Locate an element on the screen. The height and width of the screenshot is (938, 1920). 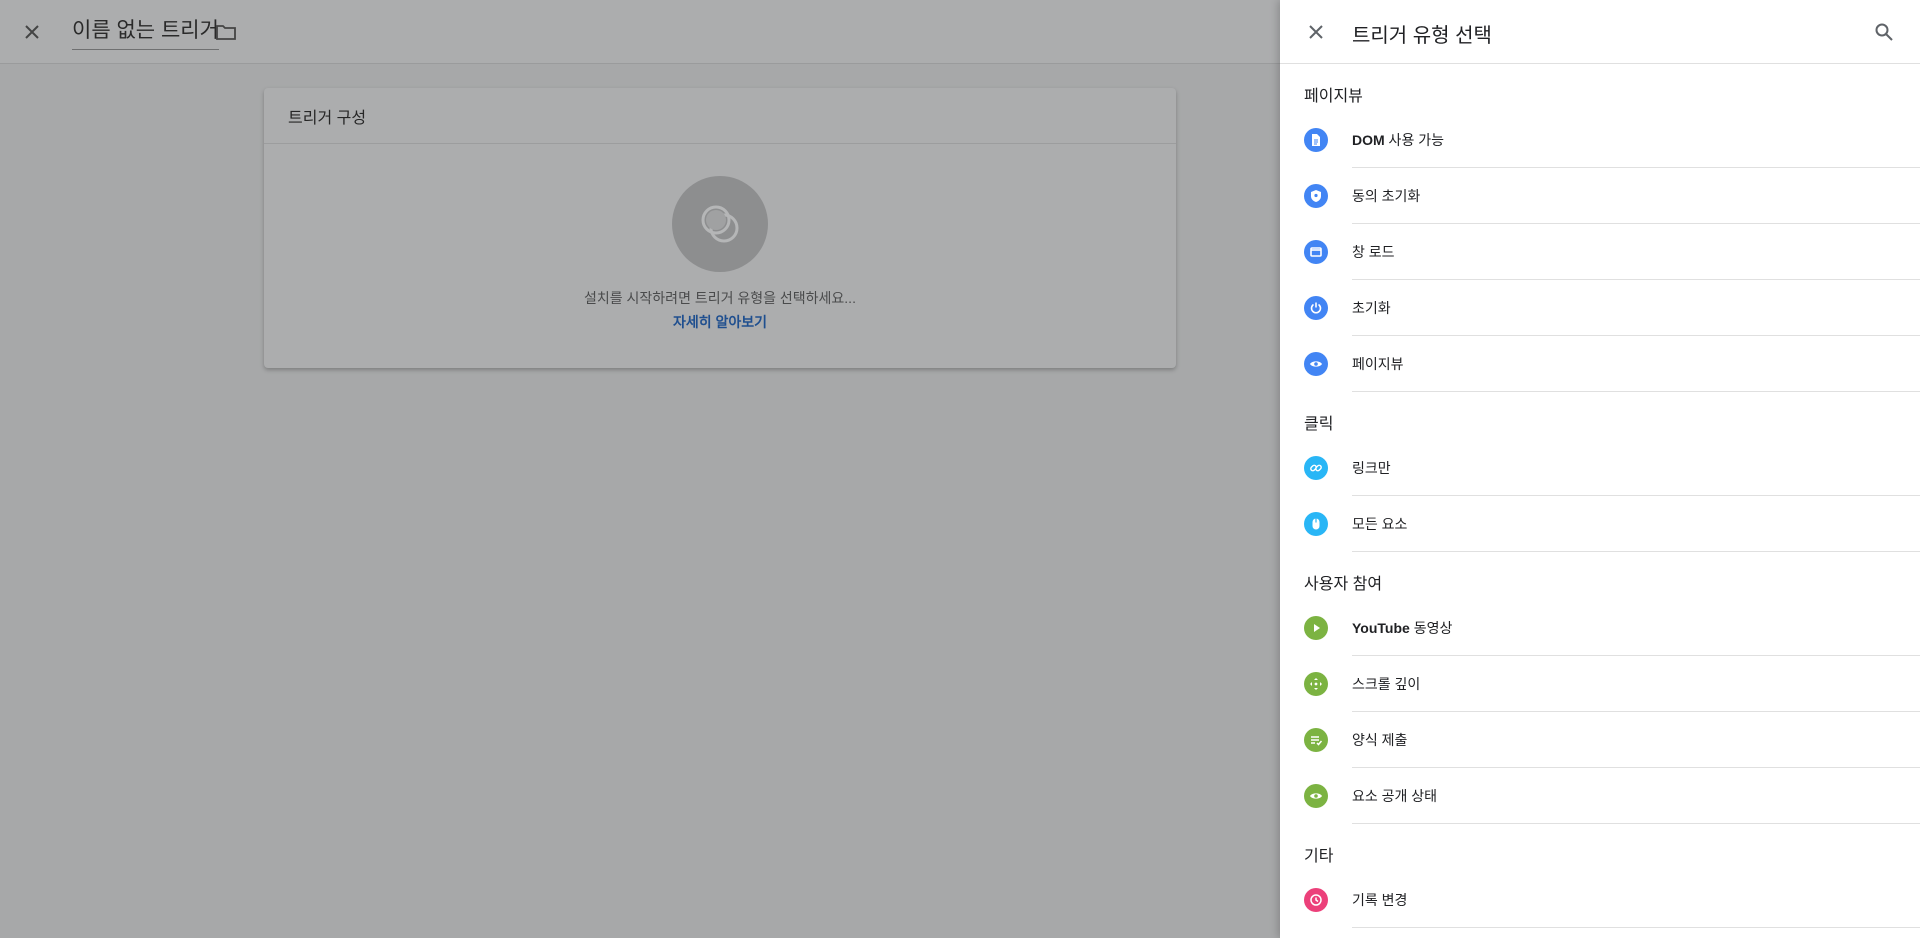
trigger-type-label: 동의 초기화 is located at coordinates (1386, 196).